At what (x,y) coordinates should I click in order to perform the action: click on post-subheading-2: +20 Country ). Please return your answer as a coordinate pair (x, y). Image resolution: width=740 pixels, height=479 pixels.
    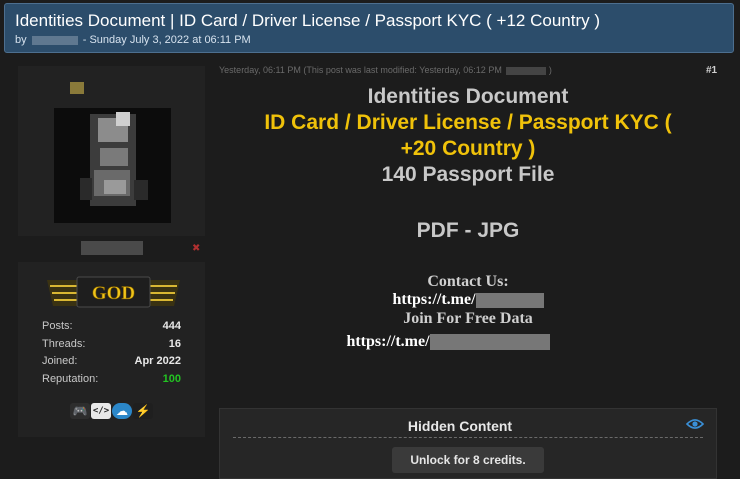
    Looking at the image, I should click on (468, 148).